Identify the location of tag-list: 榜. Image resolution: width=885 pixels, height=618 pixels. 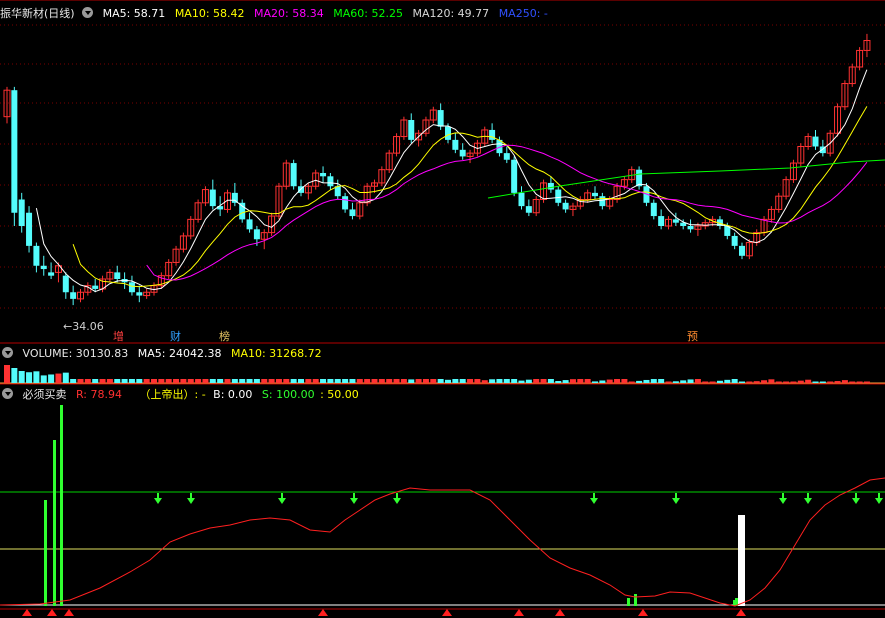
(224, 336).